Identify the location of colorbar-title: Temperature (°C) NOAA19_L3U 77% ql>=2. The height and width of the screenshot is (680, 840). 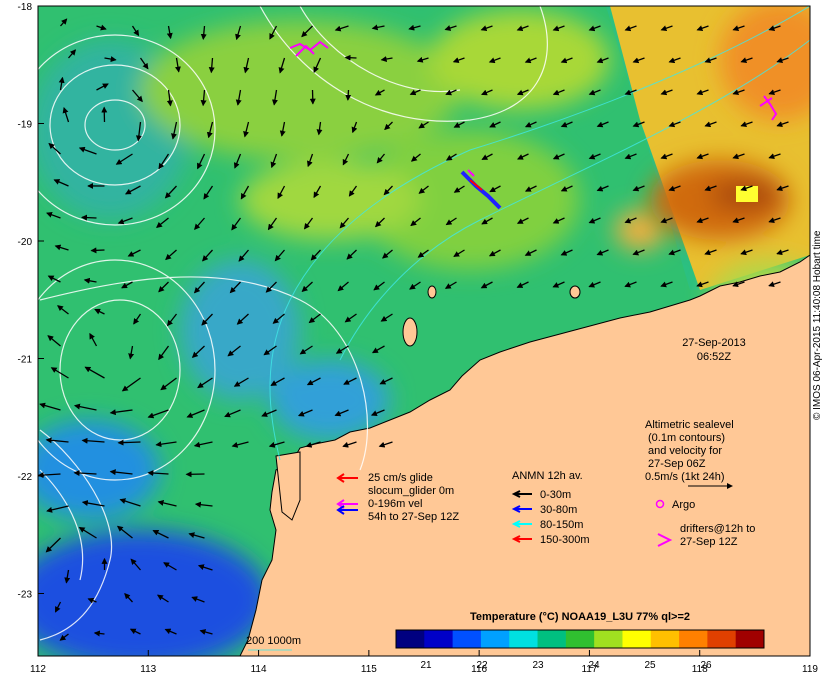
(580, 617).